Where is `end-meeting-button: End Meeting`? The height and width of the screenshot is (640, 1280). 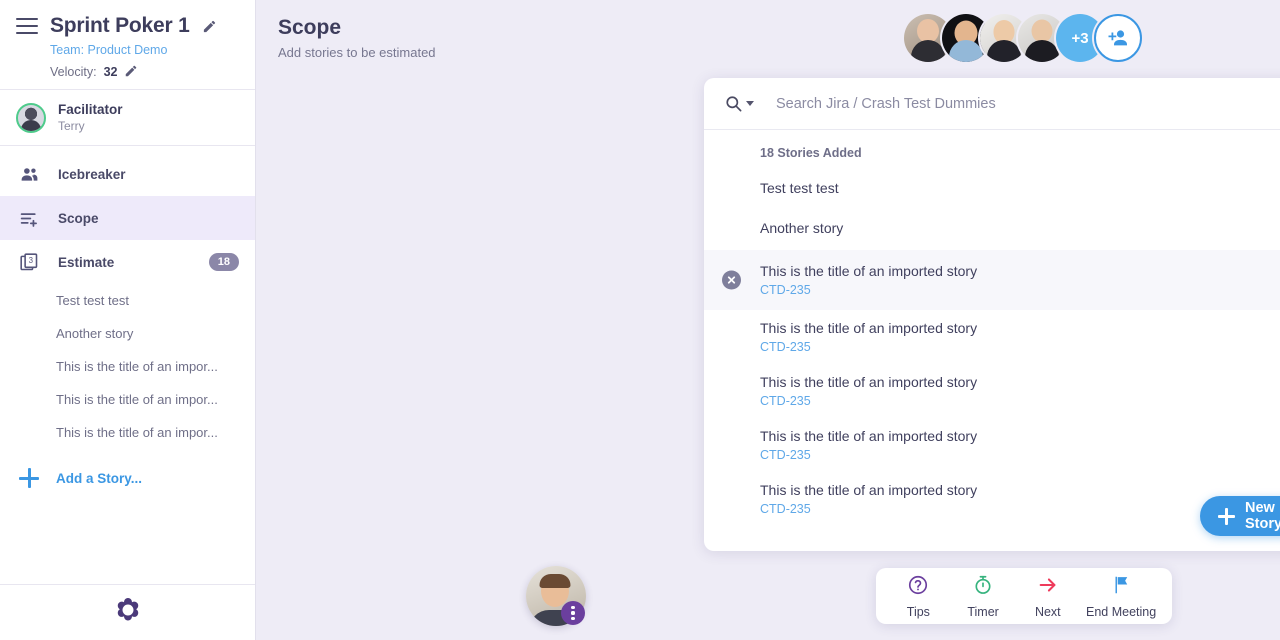
end-meeting-button: End Meeting is located at coordinates (1121, 596).